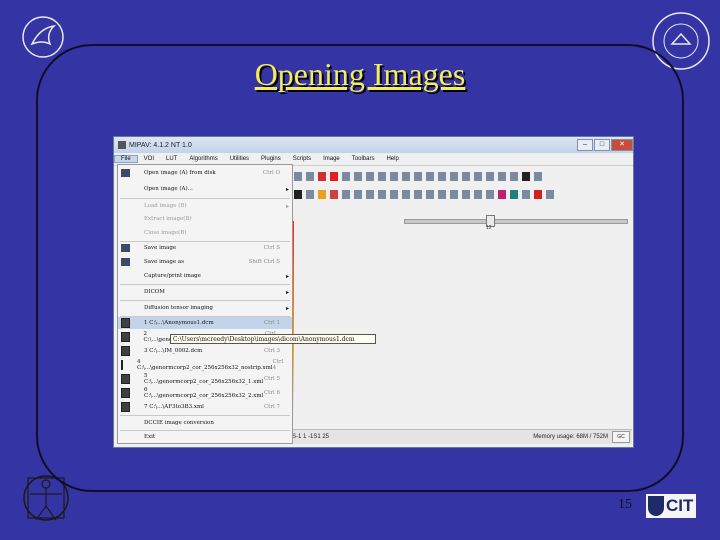  Describe the element at coordinates (489, 228) in the screenshot. I see `slider-value: 12` at that location.